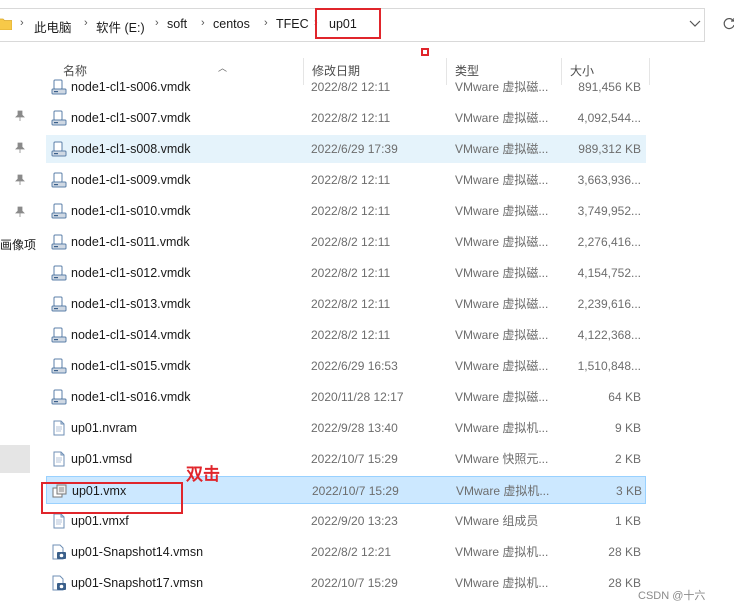 The height and width of the screenshot is (607, 734). Describe the element at coordinates (354, 428) in the screenshot. I see `file-date: 2022/9/28 13:40` at that location.